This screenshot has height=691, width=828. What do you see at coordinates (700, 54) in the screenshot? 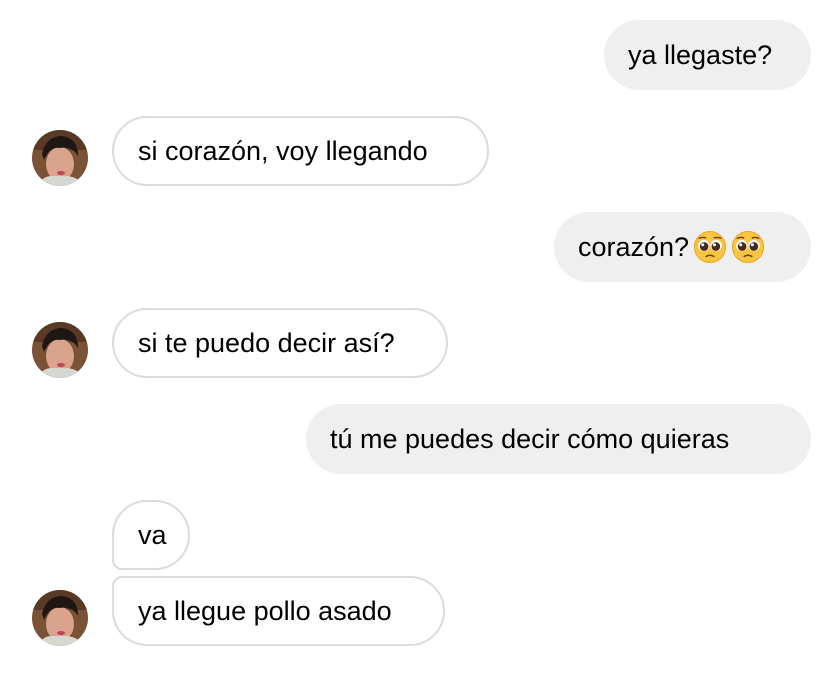
I see `message-text: ya llegaste?` at bounding box center [700, 54].